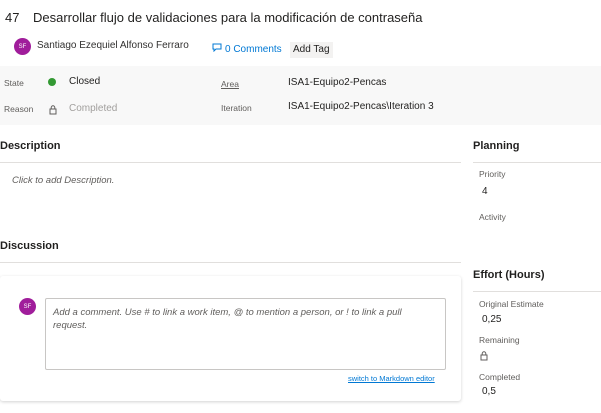  What do you see at coordinates (492, 217) in the screenshot?
I see `activity-label: Activity` at bounding box center [492, 217].